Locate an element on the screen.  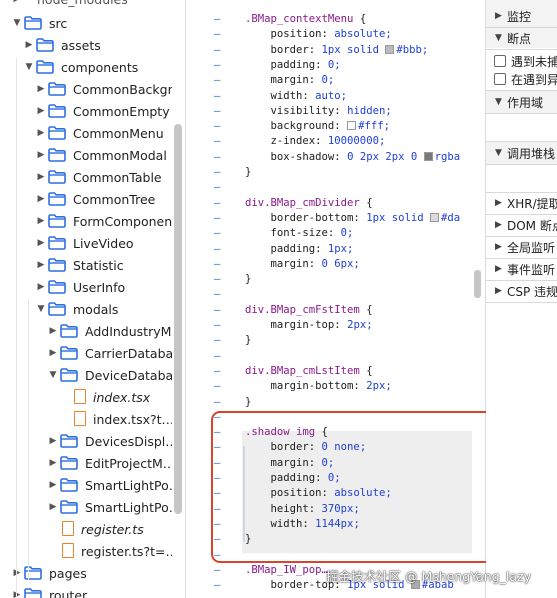
tree-item-label: components is located at coordinates (100, 67).